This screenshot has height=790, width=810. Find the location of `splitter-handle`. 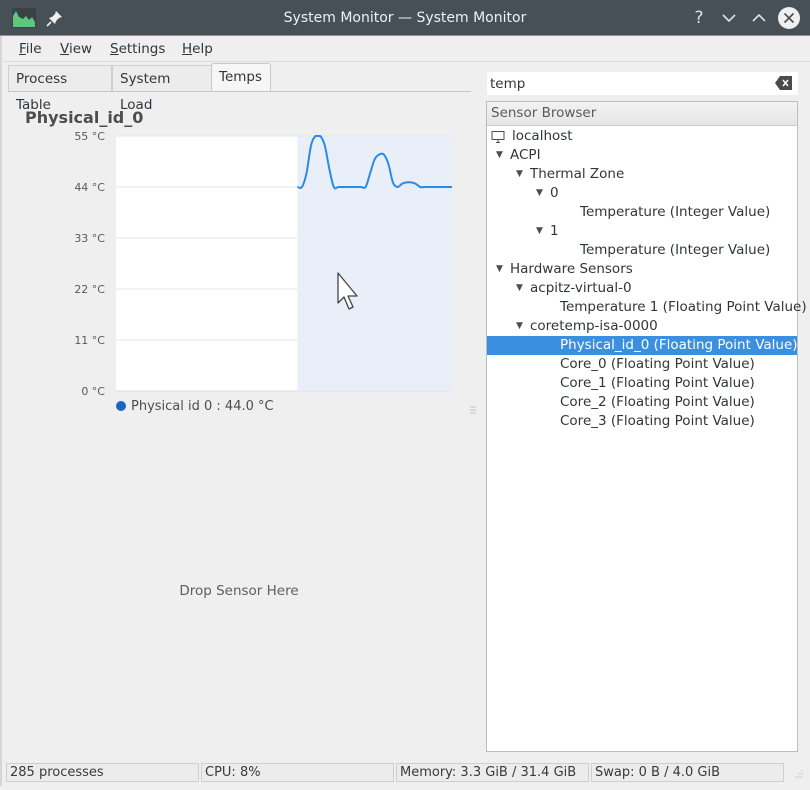

splitter-handle is located at coordinates (473, 411).